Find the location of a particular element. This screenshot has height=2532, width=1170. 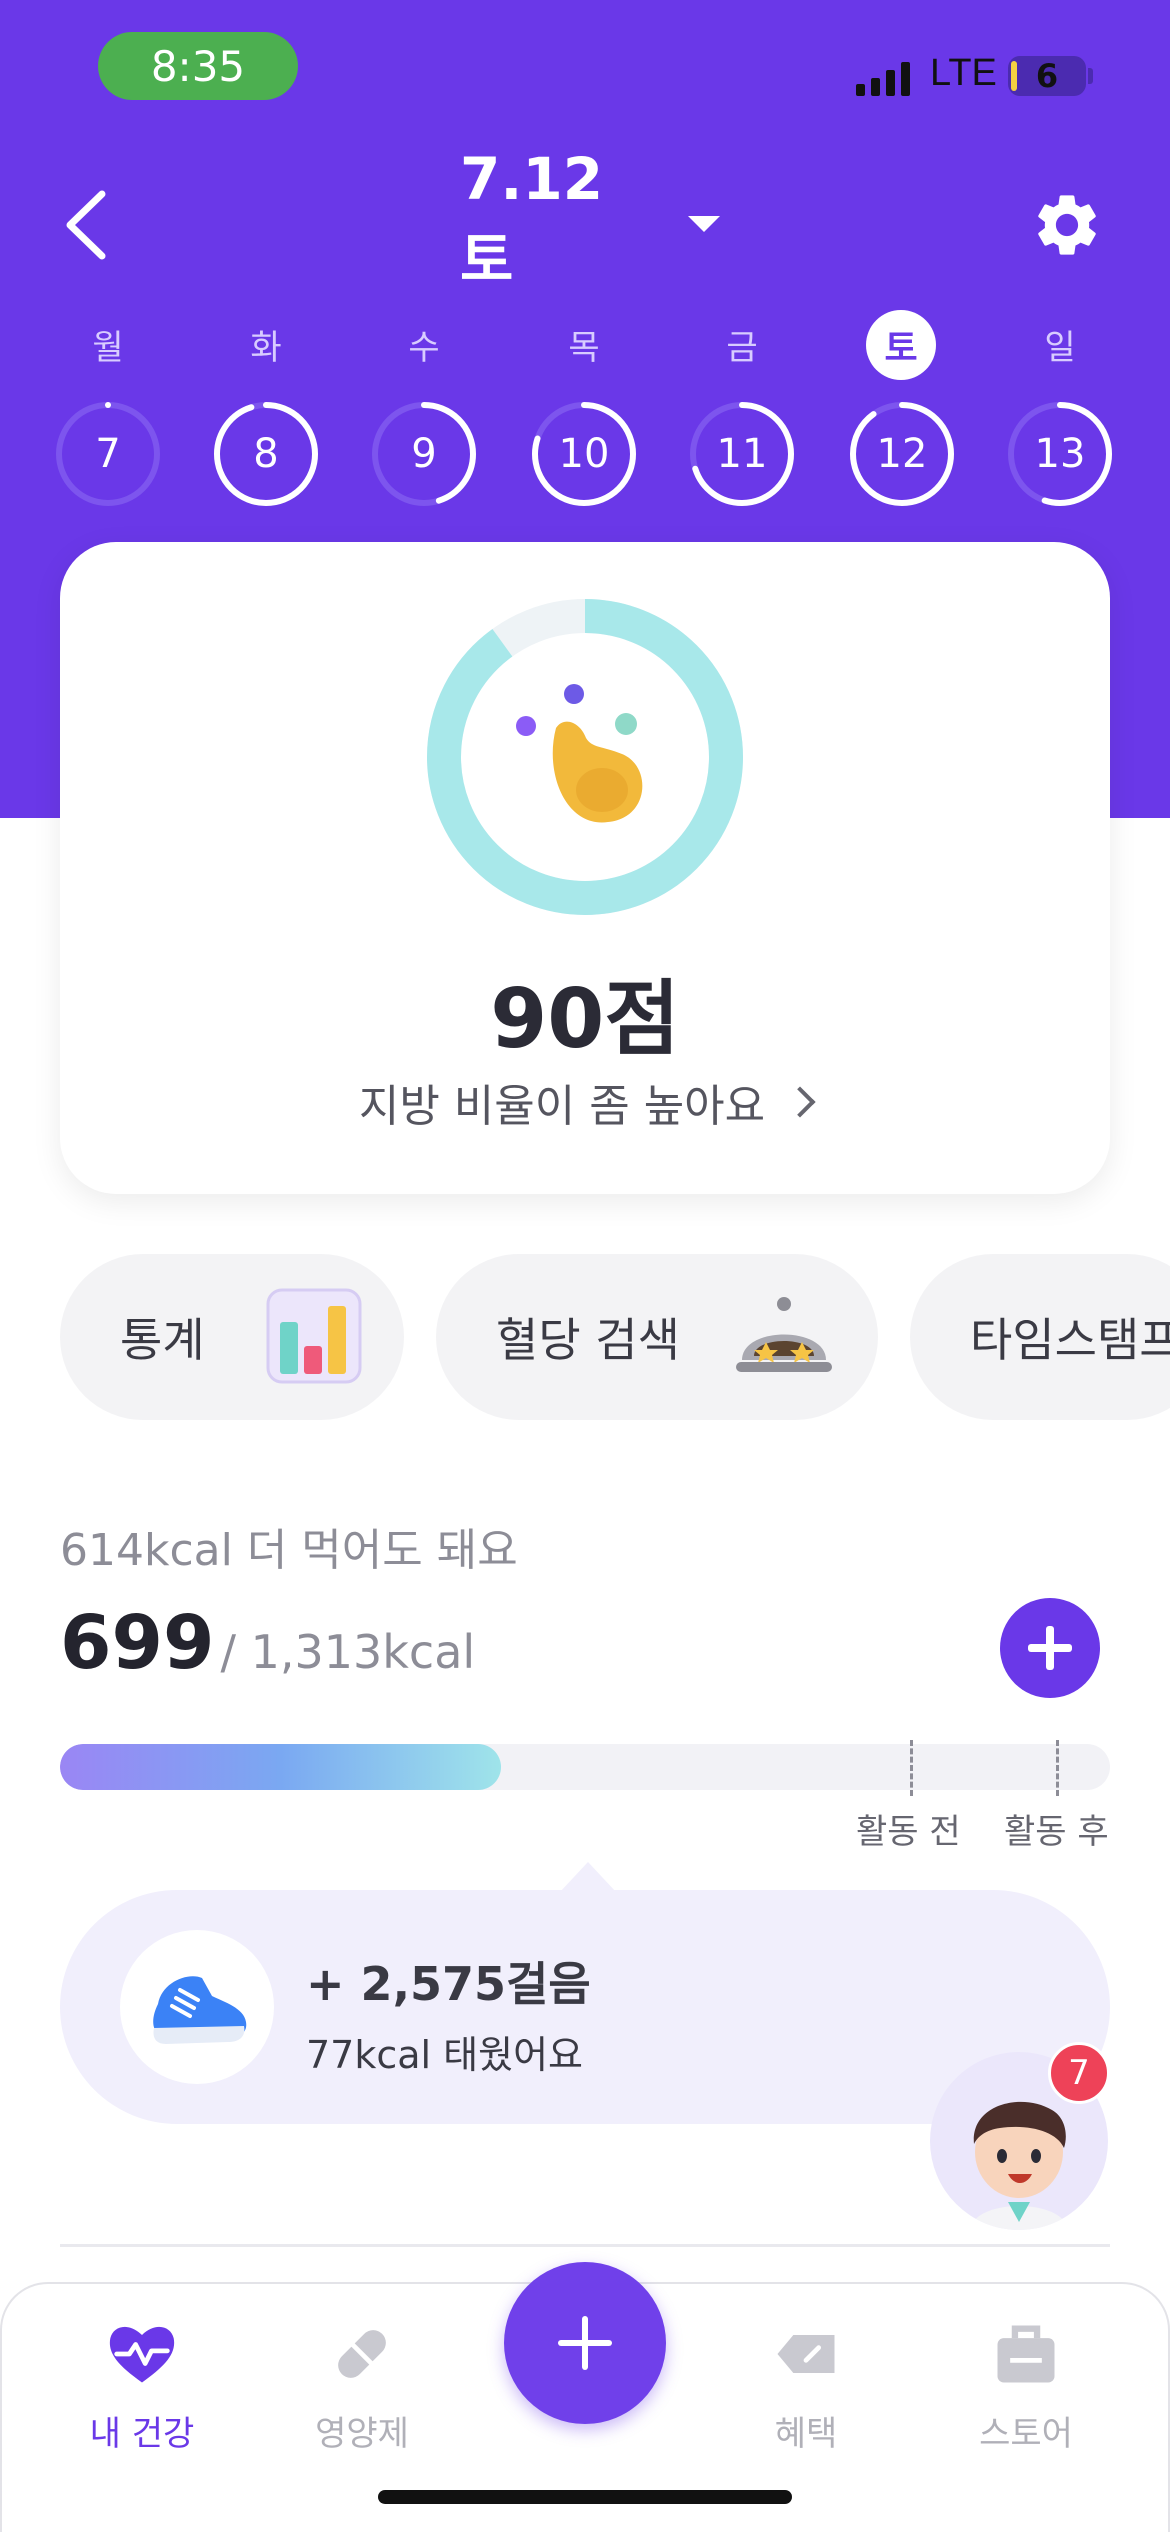

caret-down-icon is located at coordinates (704, 224).